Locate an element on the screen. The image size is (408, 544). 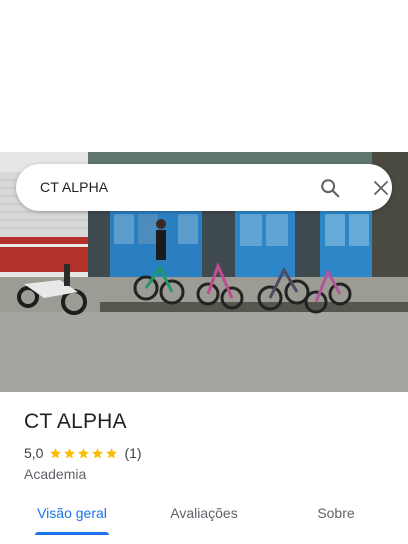
tab-overview: Visão geral is located at coordinates (72, 518).